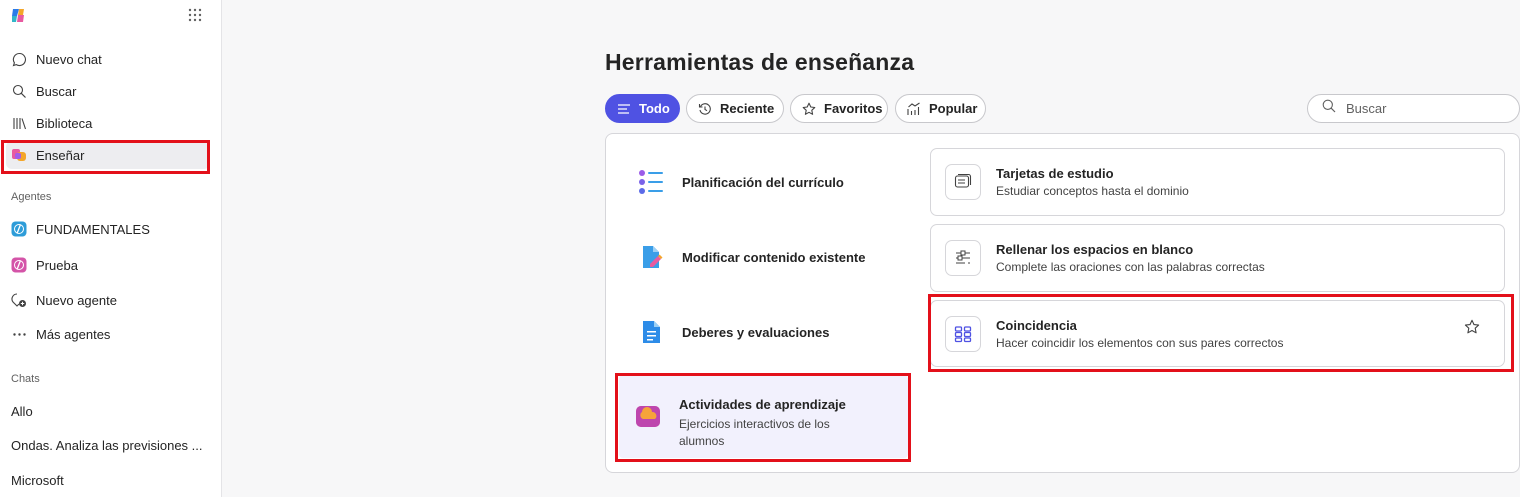  I want to click on category-label: Deberes y evaluaciones, so click(756, 332).